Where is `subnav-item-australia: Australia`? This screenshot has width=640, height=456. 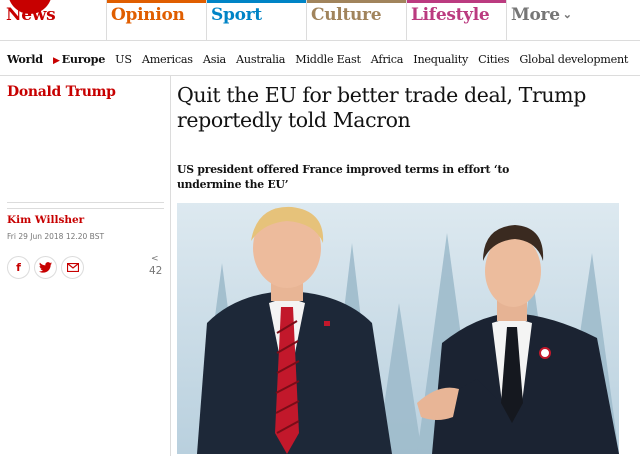 subnav-item-australia: Australia is located at coordinates (260, 59).